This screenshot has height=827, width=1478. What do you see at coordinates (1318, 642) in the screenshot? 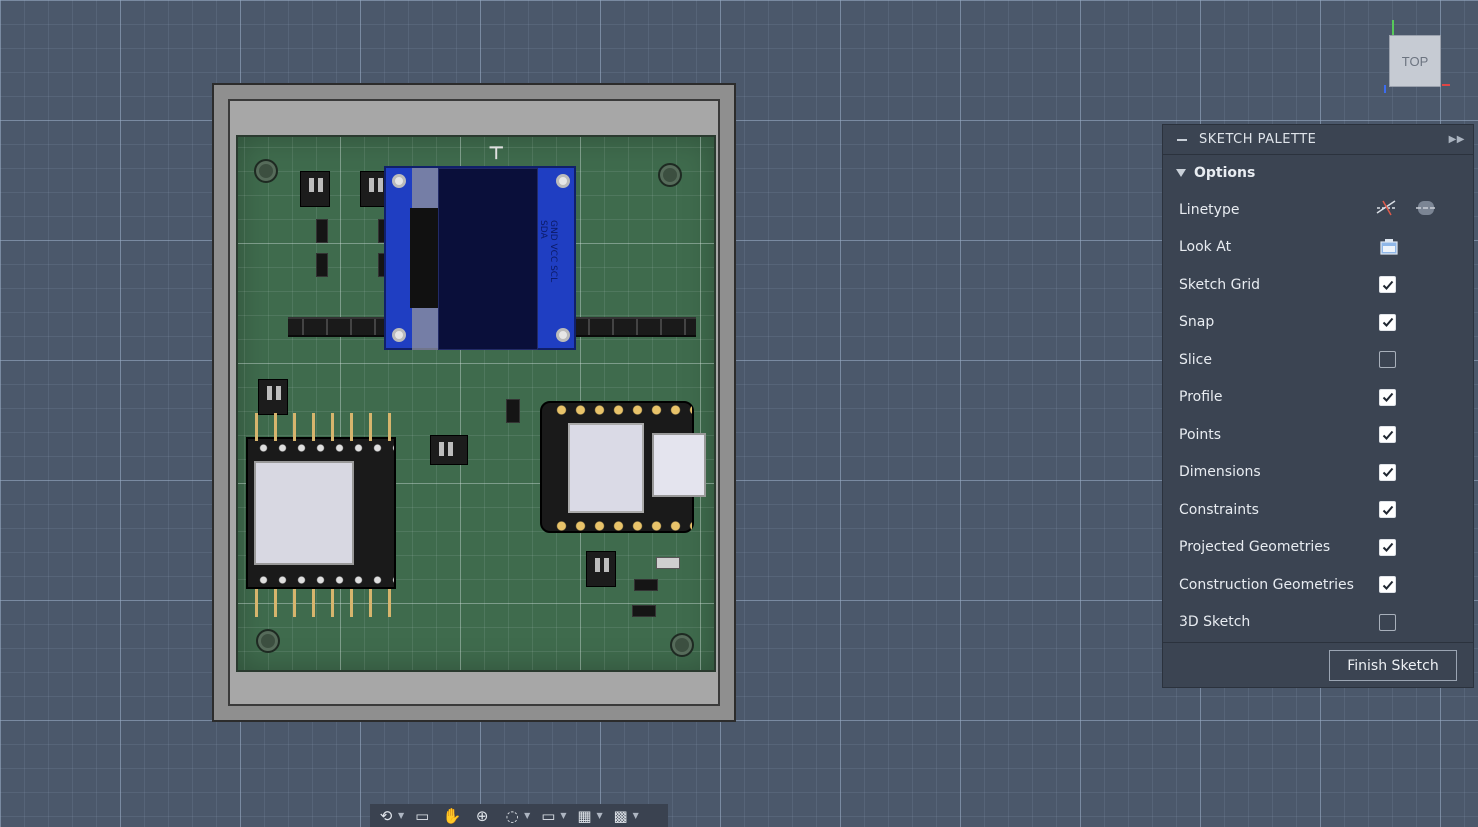
I see `palette-footer-divider` at bounding box center [1318, 642].